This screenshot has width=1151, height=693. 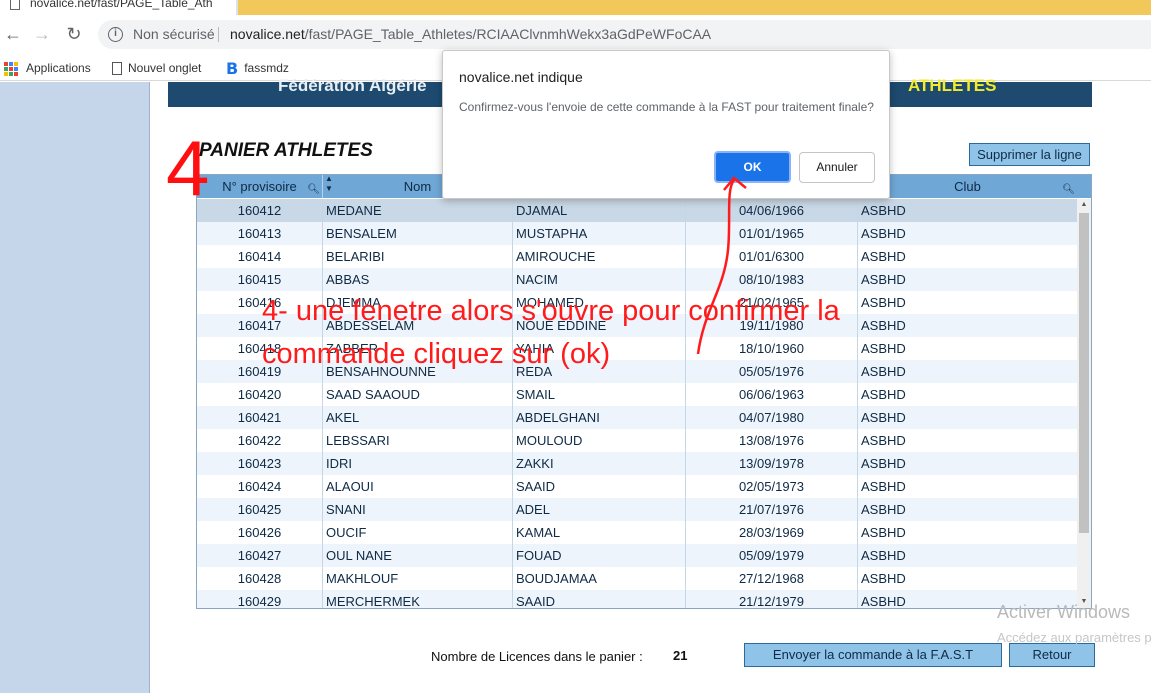 What do you see at coordinates (1084, 373) in the screenshot?
I see `scrollbar-thumb` at bounding box center [1084, 373].